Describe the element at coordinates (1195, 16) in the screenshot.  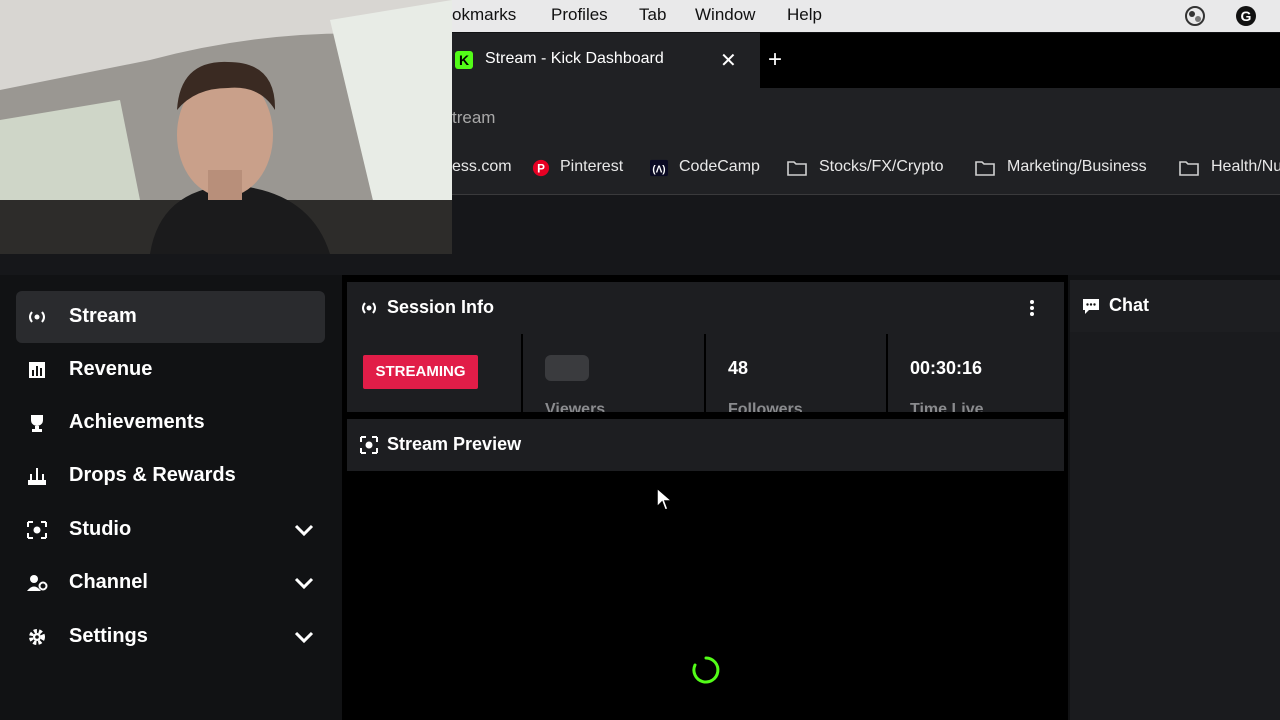
I see `tray-app-icon` at that location.